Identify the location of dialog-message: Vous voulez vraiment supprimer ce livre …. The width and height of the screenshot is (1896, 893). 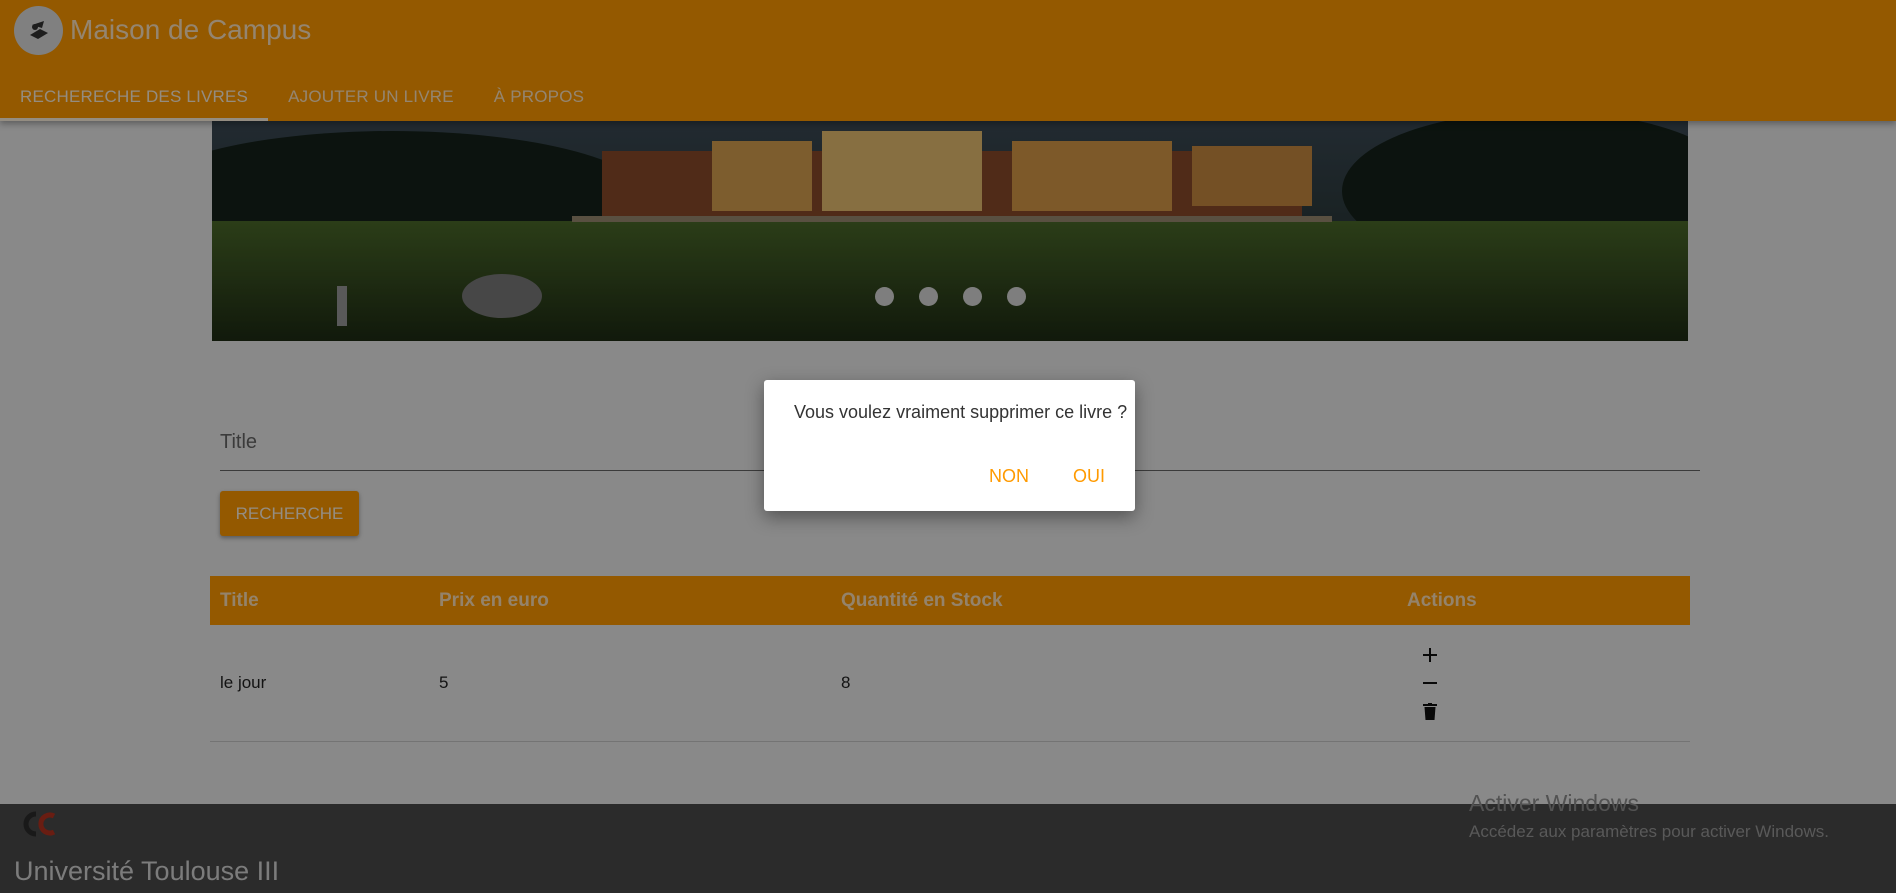
(961, 412).